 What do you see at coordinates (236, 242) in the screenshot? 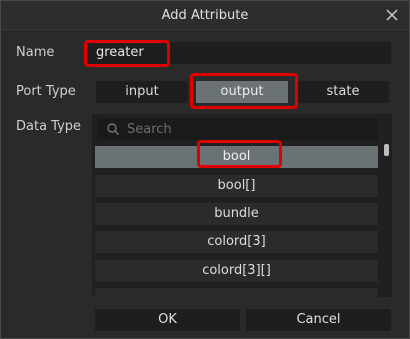
I see `list-item-colord3: colord[3]` at bounding box center [236, 242].